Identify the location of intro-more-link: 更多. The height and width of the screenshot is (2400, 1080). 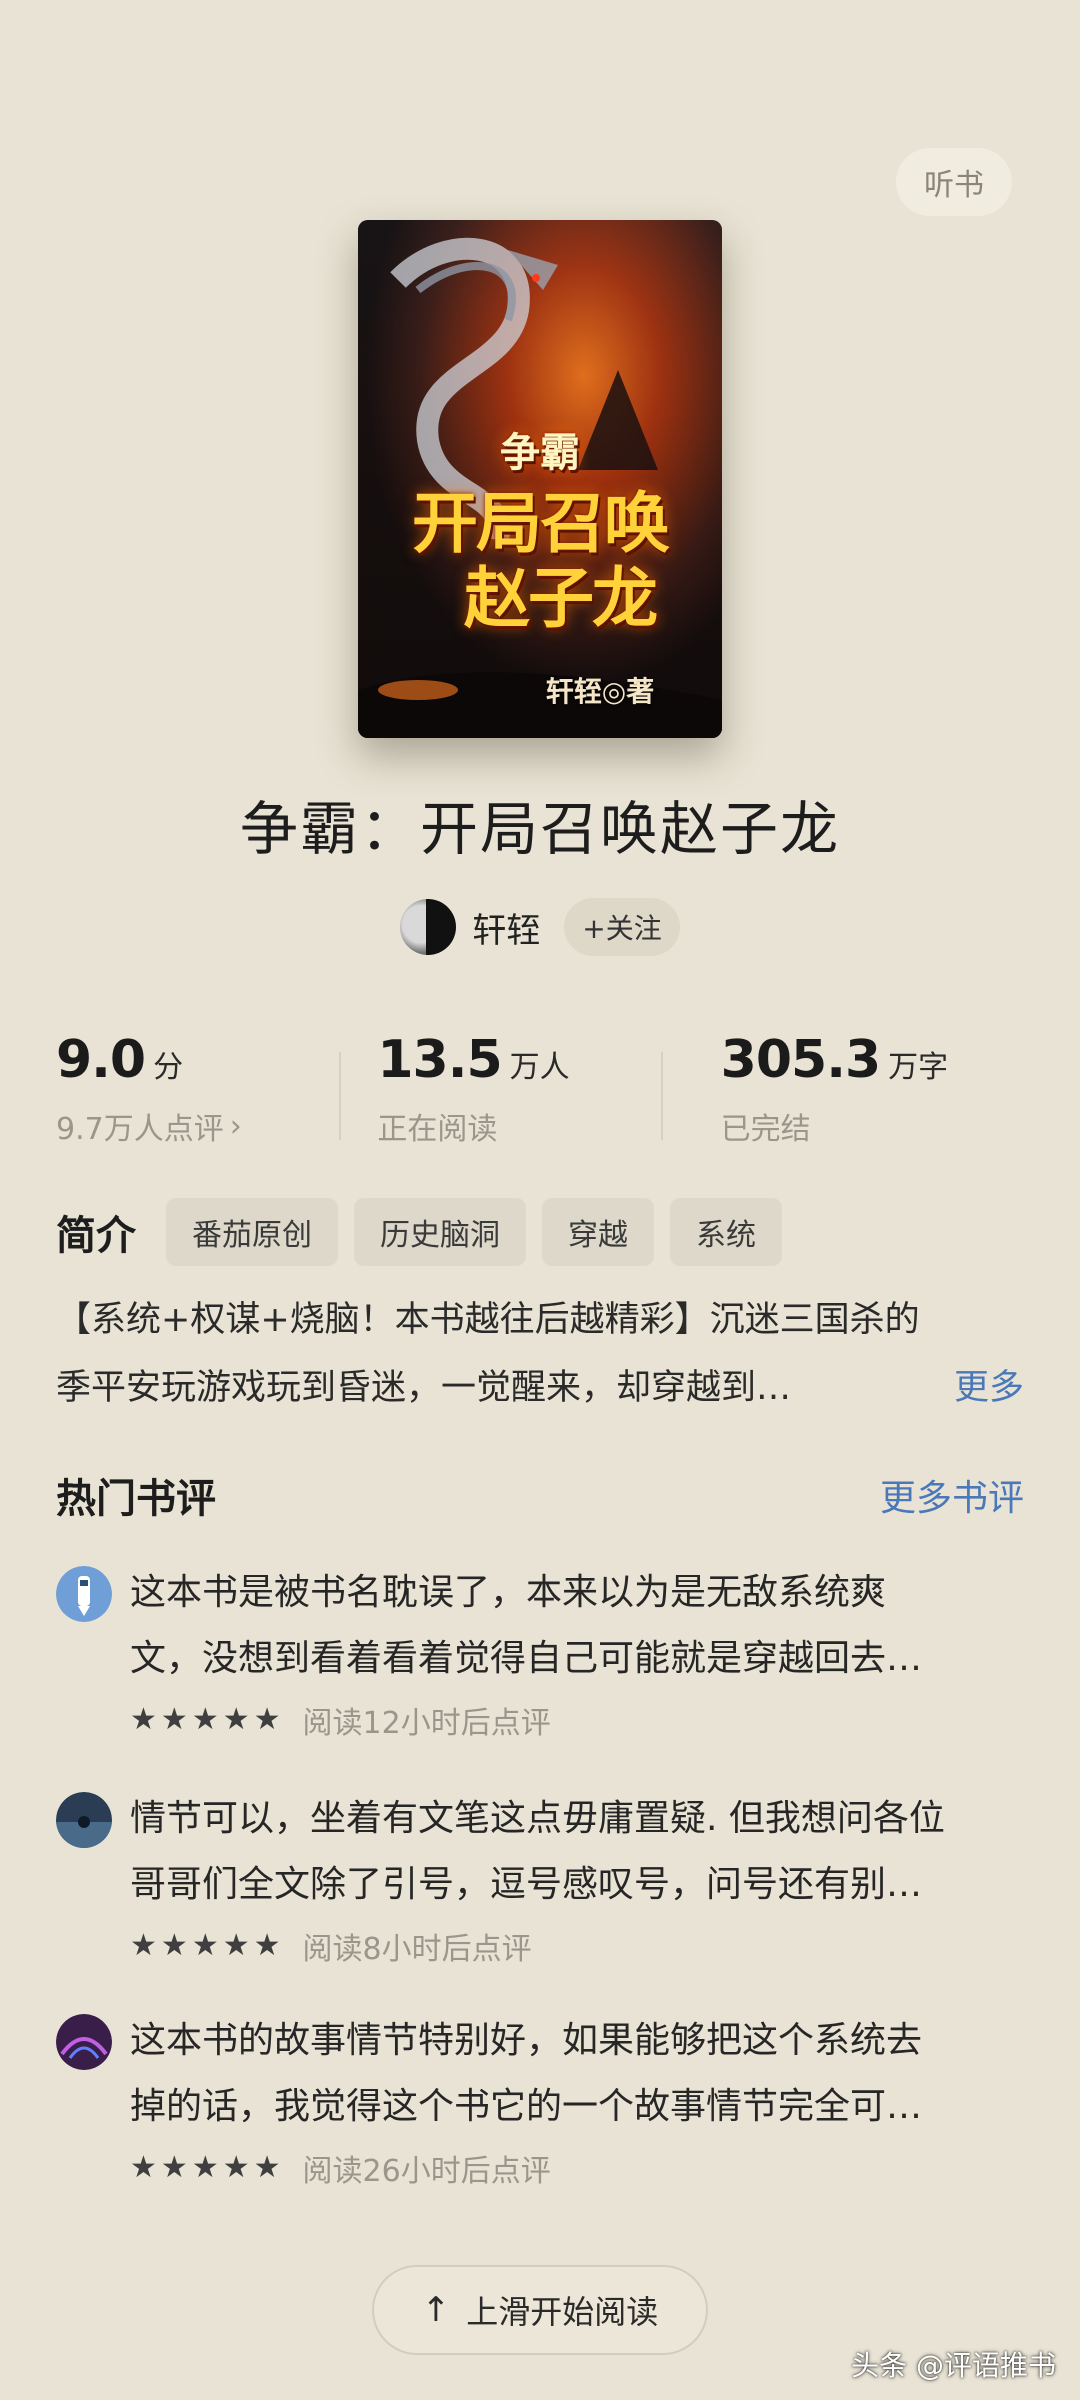
(989, 1388).